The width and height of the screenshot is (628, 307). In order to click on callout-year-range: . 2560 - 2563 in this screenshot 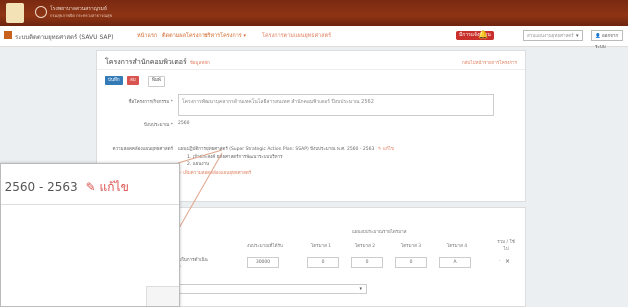, I will do `click(39, 187)`.